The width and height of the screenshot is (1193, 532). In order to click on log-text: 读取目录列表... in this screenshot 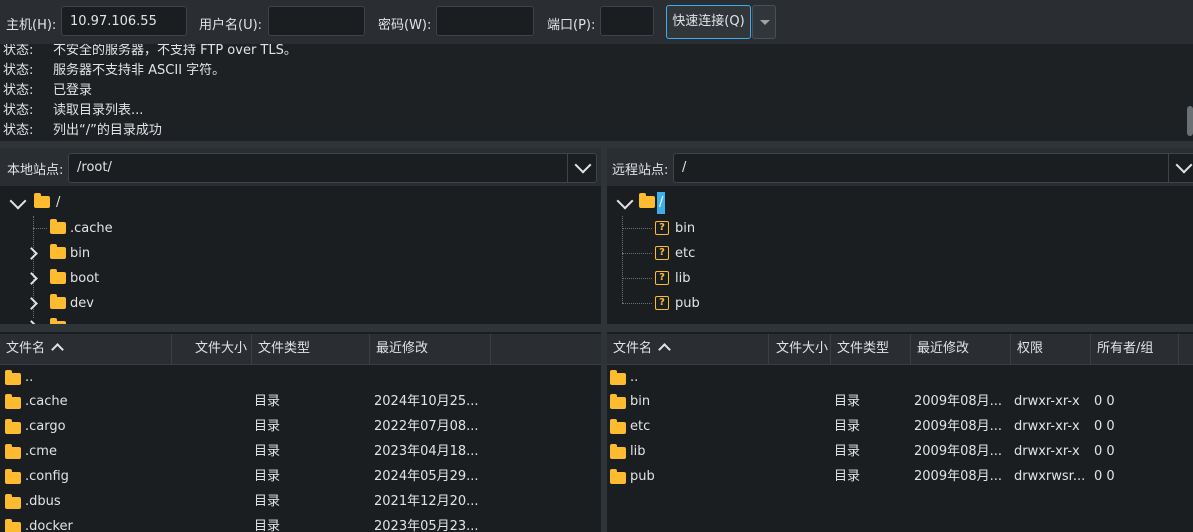, I will do `click(98, 110)`.